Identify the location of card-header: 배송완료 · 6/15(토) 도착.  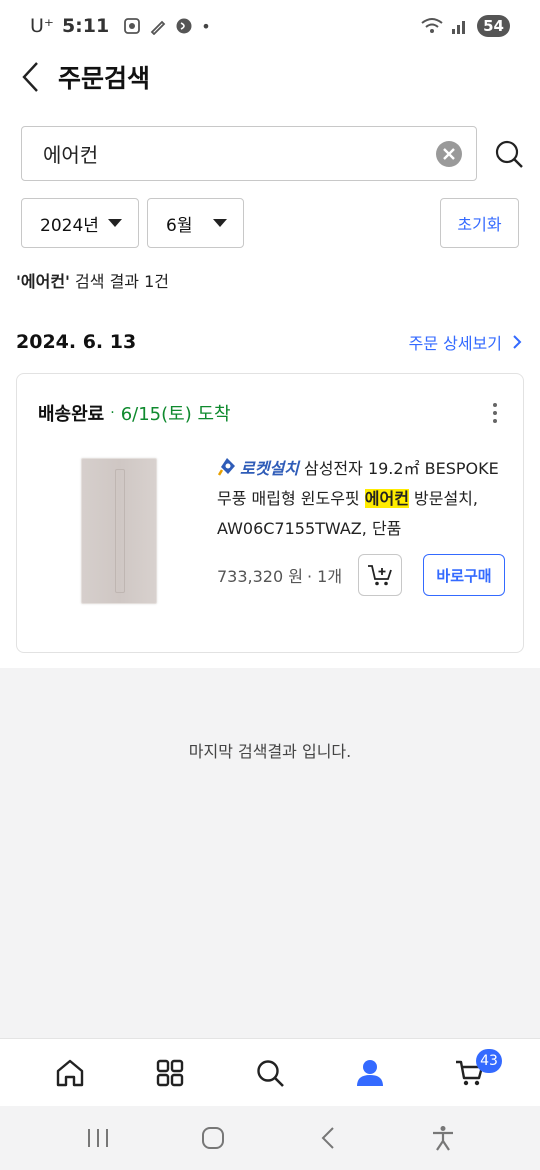
(270, 413).